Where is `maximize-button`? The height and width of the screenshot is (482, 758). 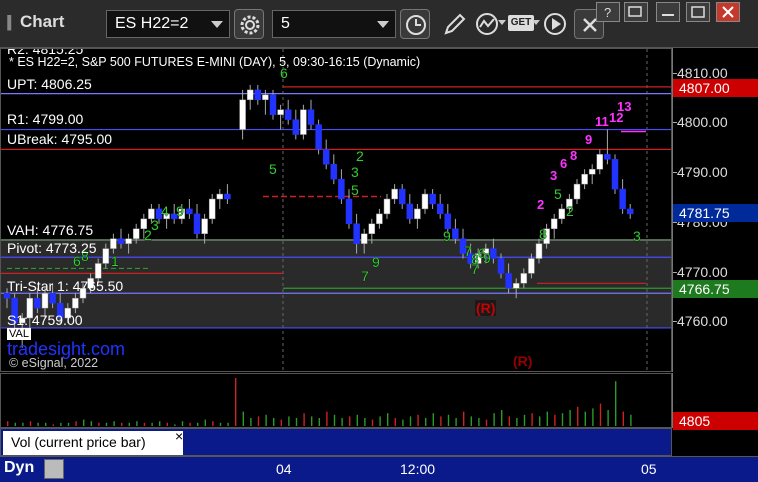 maximize-button is located at coordinates (698, 12).